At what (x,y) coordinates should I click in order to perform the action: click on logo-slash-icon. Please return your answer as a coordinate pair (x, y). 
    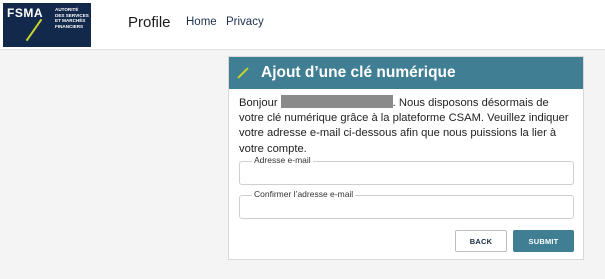
    Looking at the image, I should click on (34, 30).